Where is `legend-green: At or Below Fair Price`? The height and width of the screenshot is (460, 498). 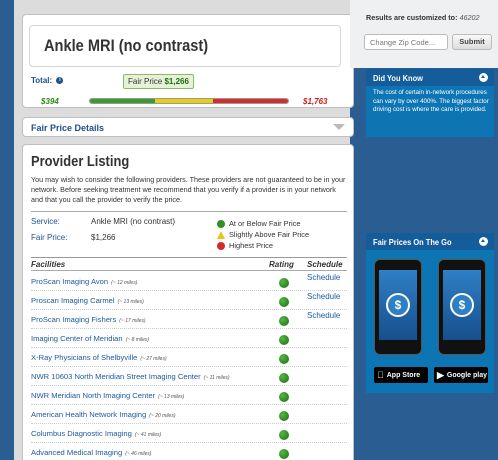 legend-green: At or Below Fair Price is located at coordinates (258, 223).